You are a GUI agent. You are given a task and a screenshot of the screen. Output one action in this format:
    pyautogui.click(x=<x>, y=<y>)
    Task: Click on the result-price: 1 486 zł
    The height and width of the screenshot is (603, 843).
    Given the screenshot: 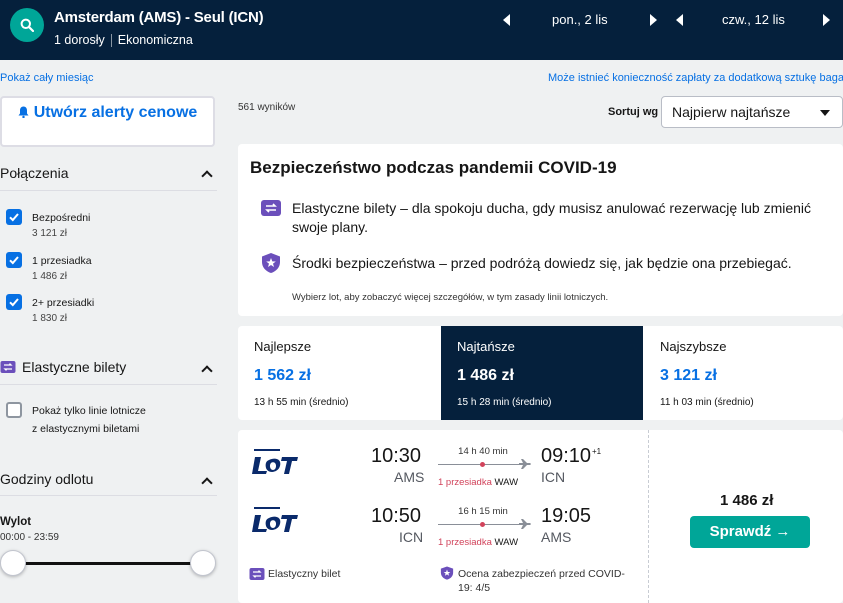 What is the action you would take?
    pyautogui.click(x=747, y=500)
    